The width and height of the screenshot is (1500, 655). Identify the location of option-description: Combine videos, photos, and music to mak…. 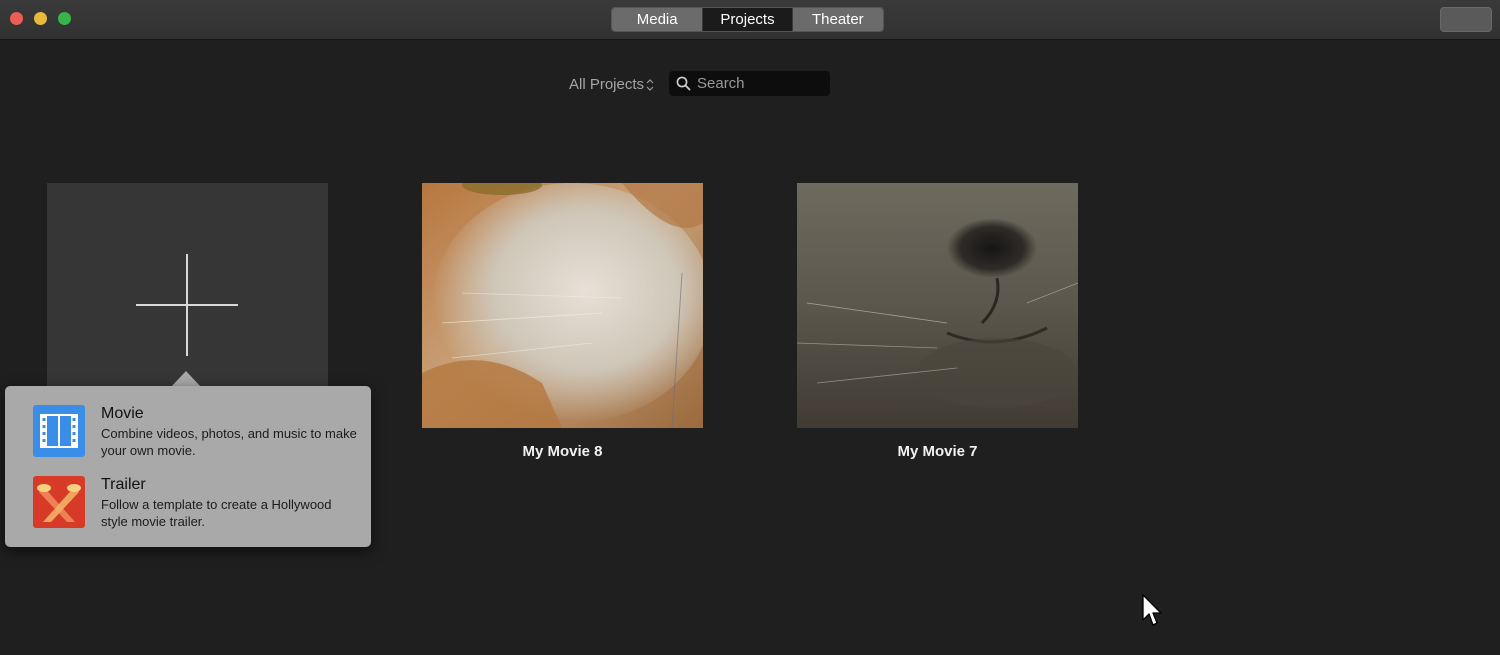
(229, 442).